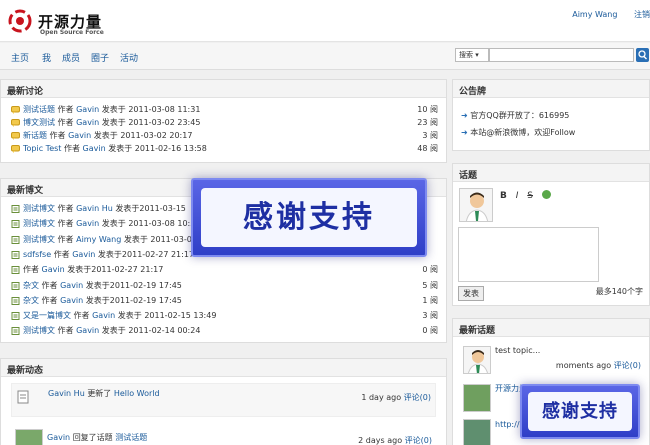 Image resolution: width=650 pixels, height=445 pixels. I want to click on thanks-badge: 感谢支持, so click(580, 411).